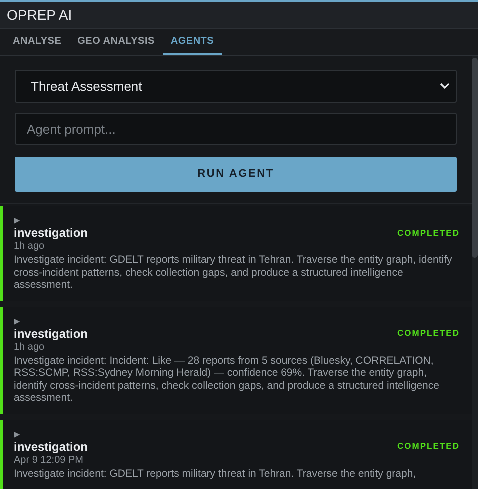  What do you see at coordinates (234, 273) in the screenshot?
I see `run-prompt: Investigate incident: GDELT reports military threat in Tehran. Traverse the entity graph, identify cross-incident patterns, check collection gaps, and produce a structured intelligence assessment.` at bounding box center [234, 273].